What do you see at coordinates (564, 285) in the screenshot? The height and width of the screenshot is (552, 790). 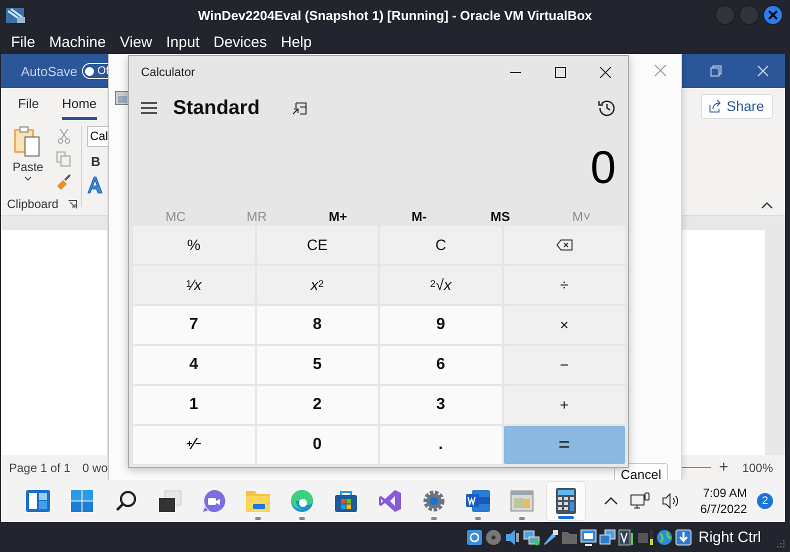 I see `calculator-key: ÷` at bounding box center [564, 285].